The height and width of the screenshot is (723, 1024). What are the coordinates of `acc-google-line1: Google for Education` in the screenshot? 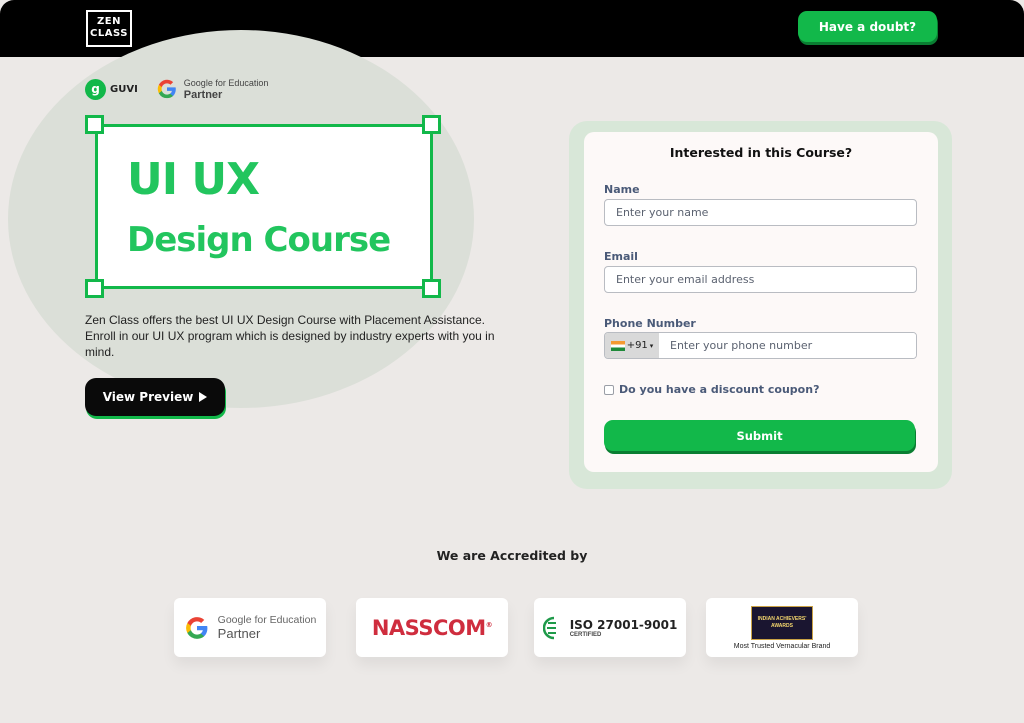 It's located at (267, 620).